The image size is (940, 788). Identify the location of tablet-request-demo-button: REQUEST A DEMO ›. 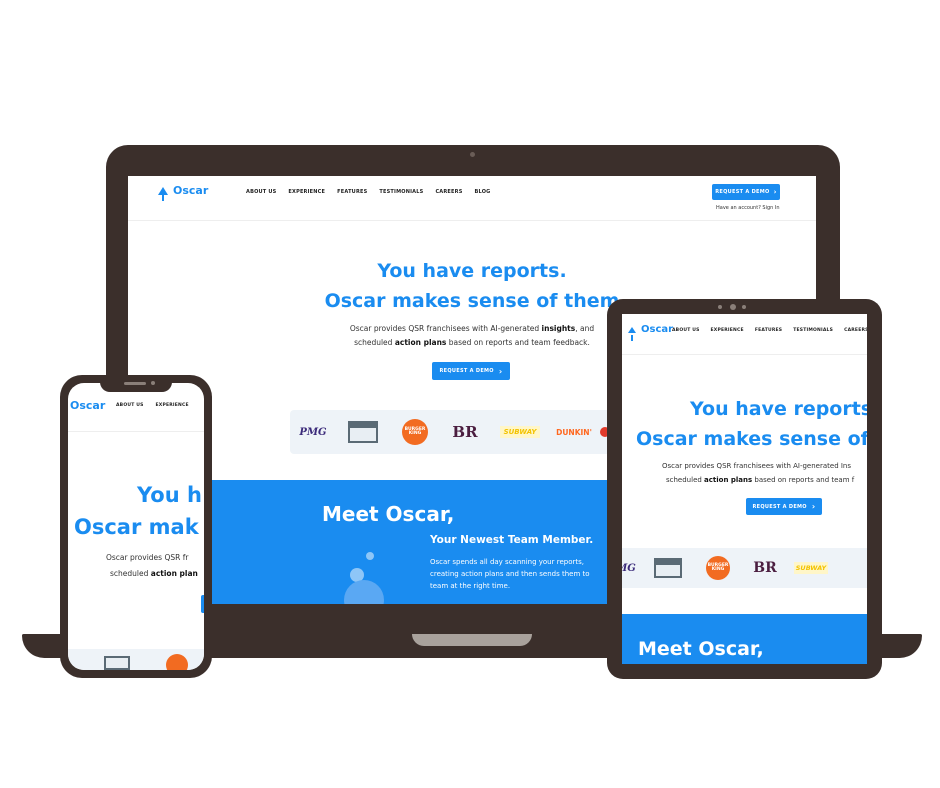
(784, 506).